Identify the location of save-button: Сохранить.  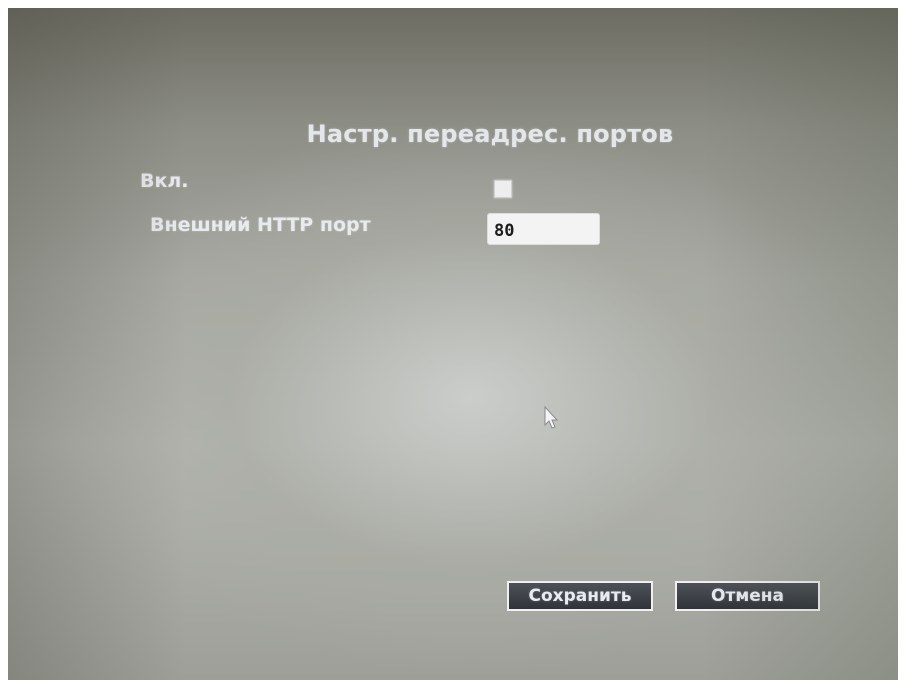
(580, 596).